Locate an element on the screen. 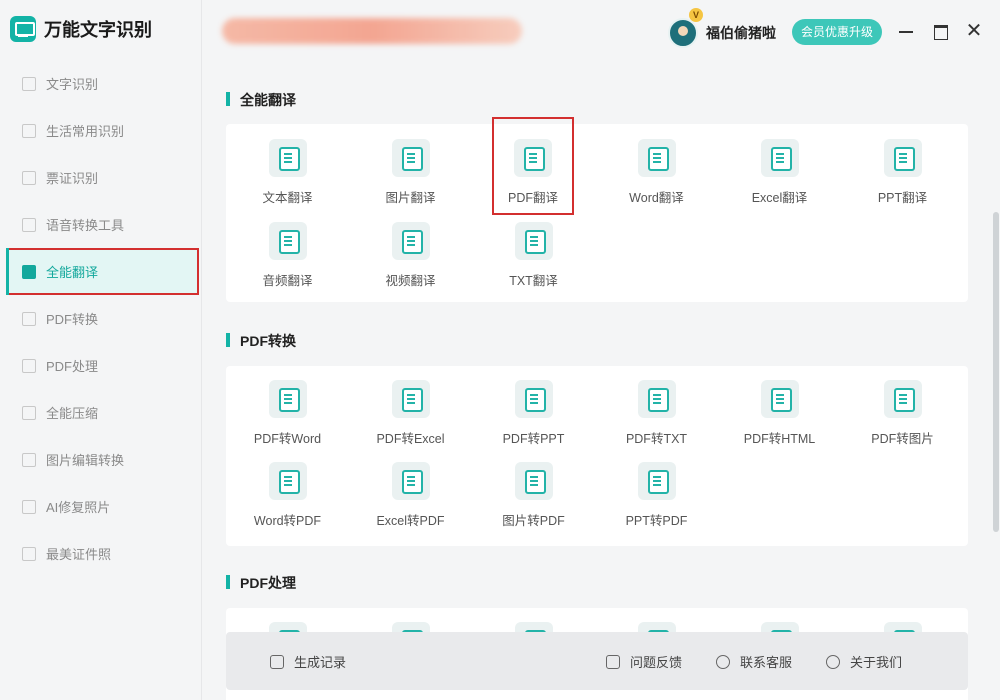  history-button: 生成记录 is located at coordinates (308, 661).